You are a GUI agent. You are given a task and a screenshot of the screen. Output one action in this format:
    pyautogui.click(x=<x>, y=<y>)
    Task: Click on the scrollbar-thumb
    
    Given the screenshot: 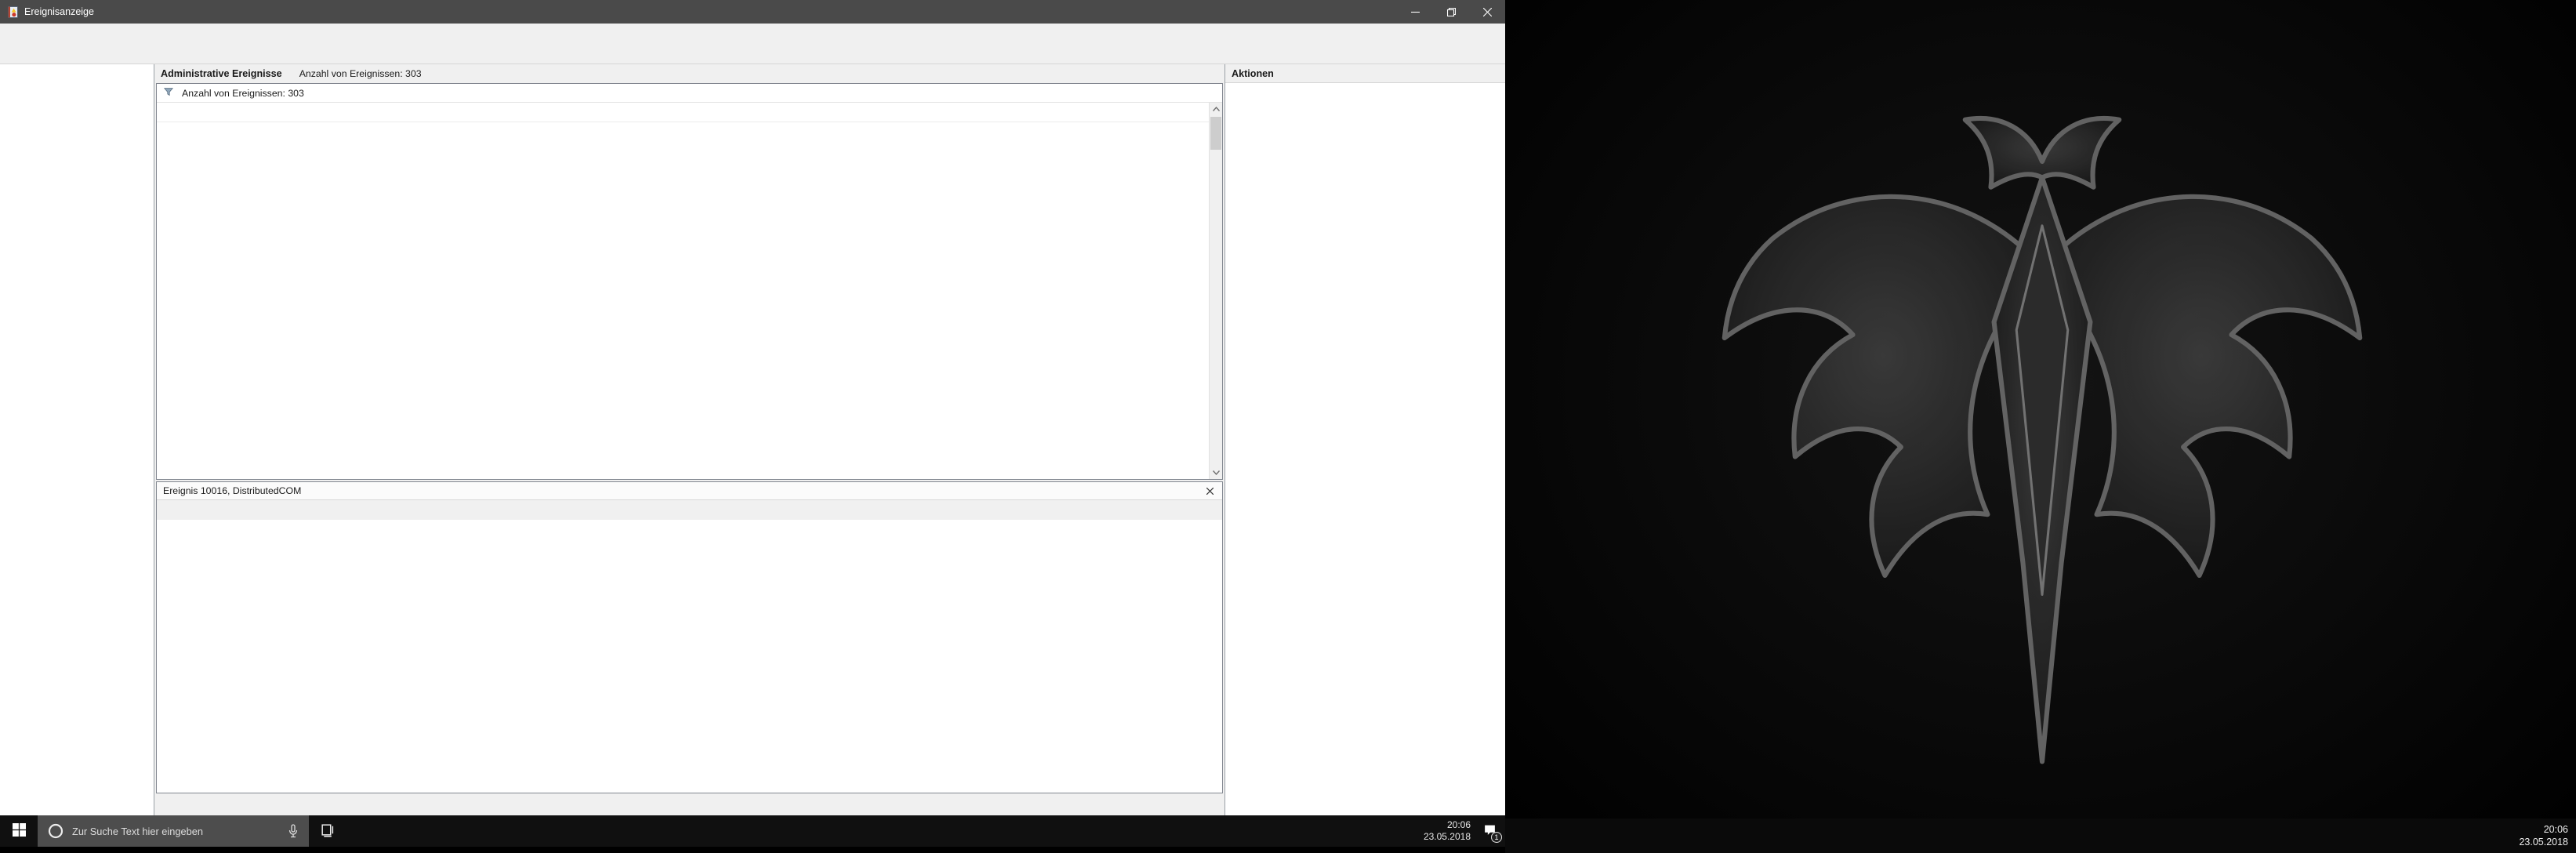 What is the action you would take?
    pyautogui.click(x=1215, y=133)
    